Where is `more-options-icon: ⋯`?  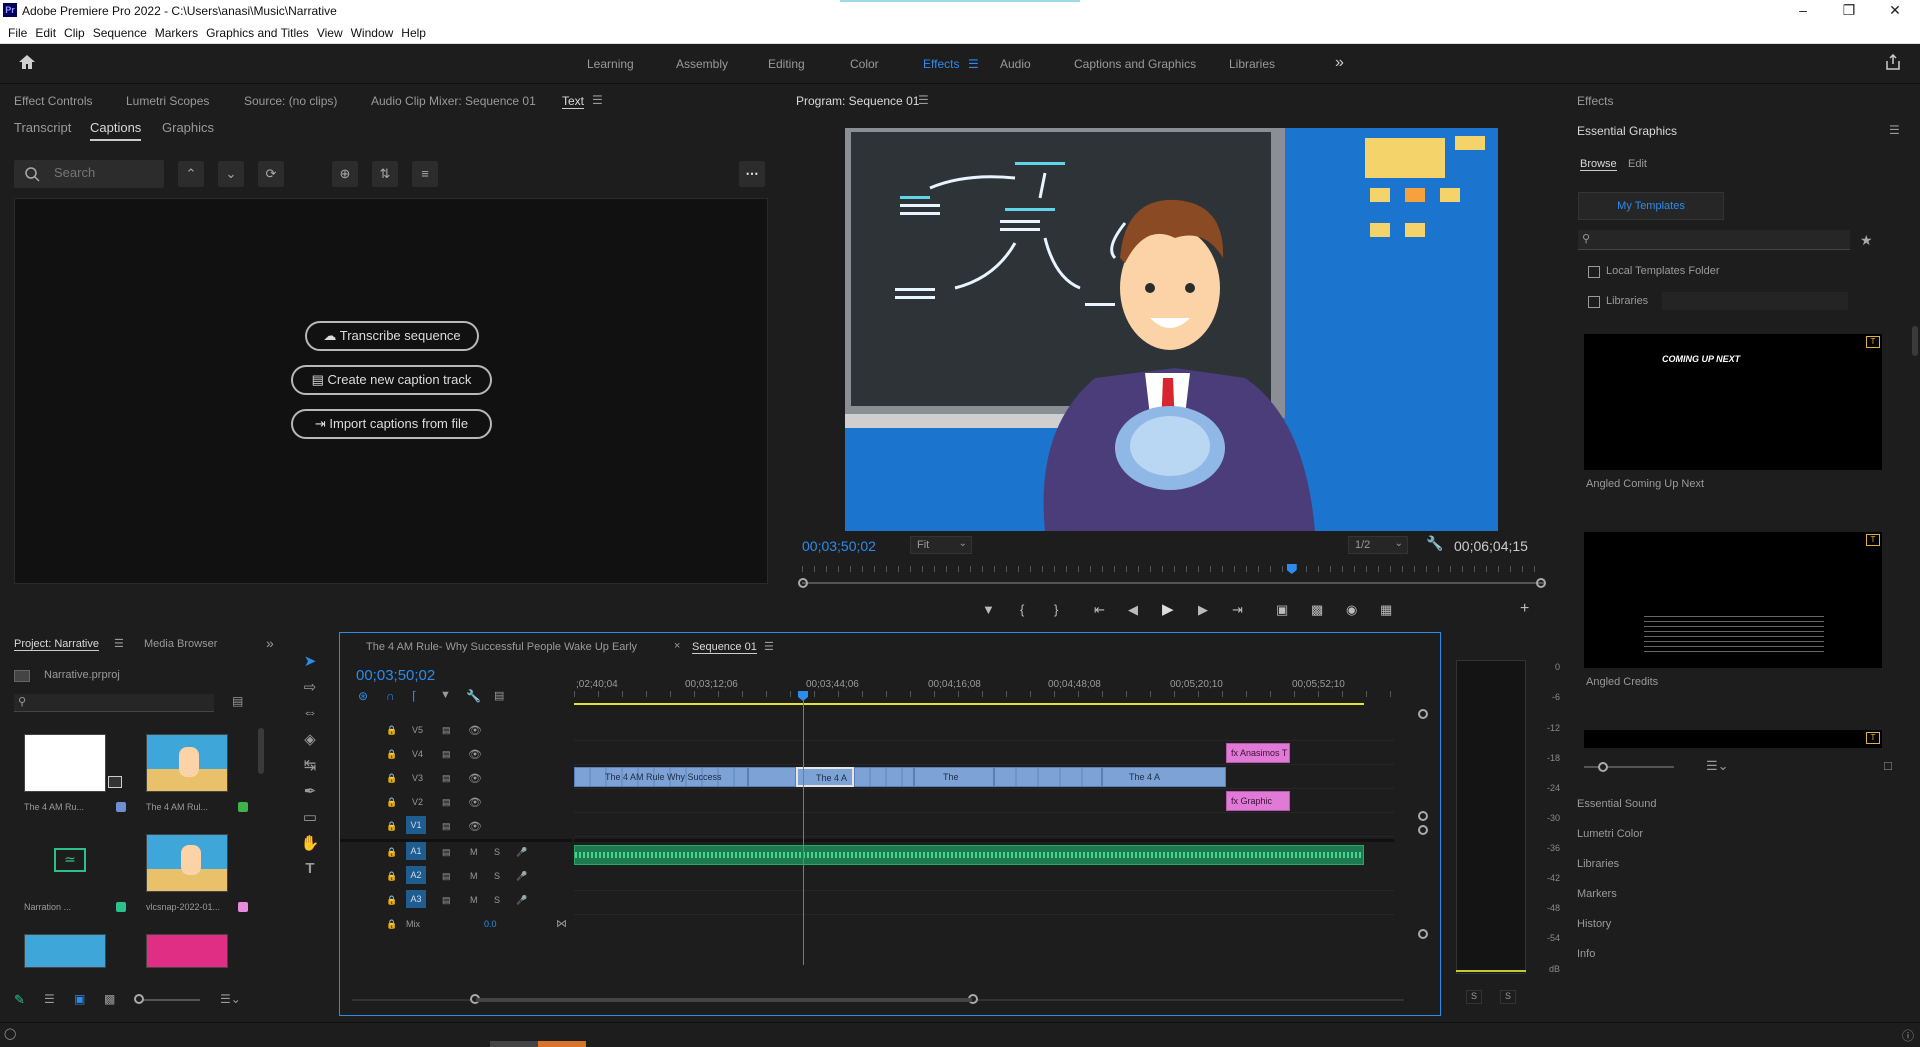 more-options-icon: ⋯ is located at coordinates (752, 174).